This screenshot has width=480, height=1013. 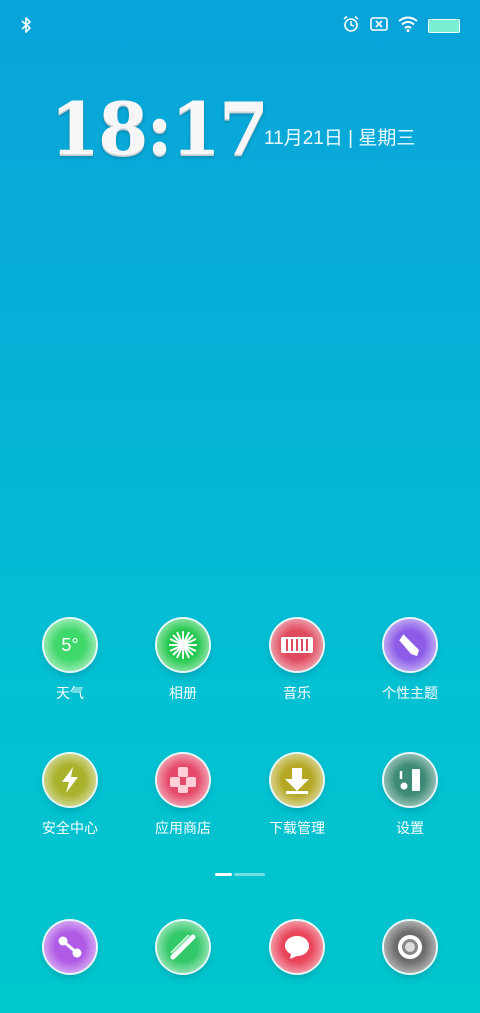 What do you see at coordinates (379, 26) in the screenshot?
I see `no-sim-icon` at bounding box center [379, 26].